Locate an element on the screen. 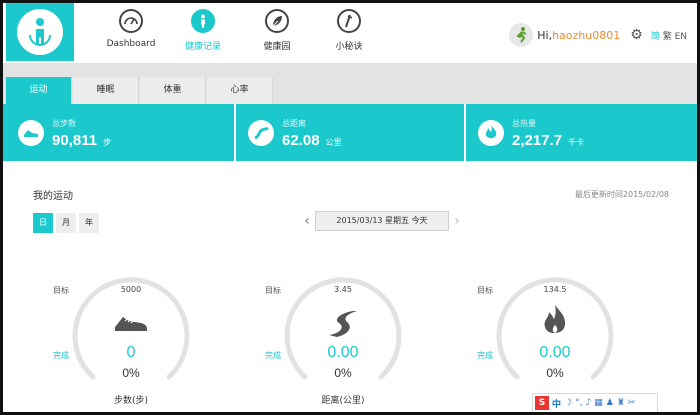  period-year-button: 年 is located at coordinates (89, 223).